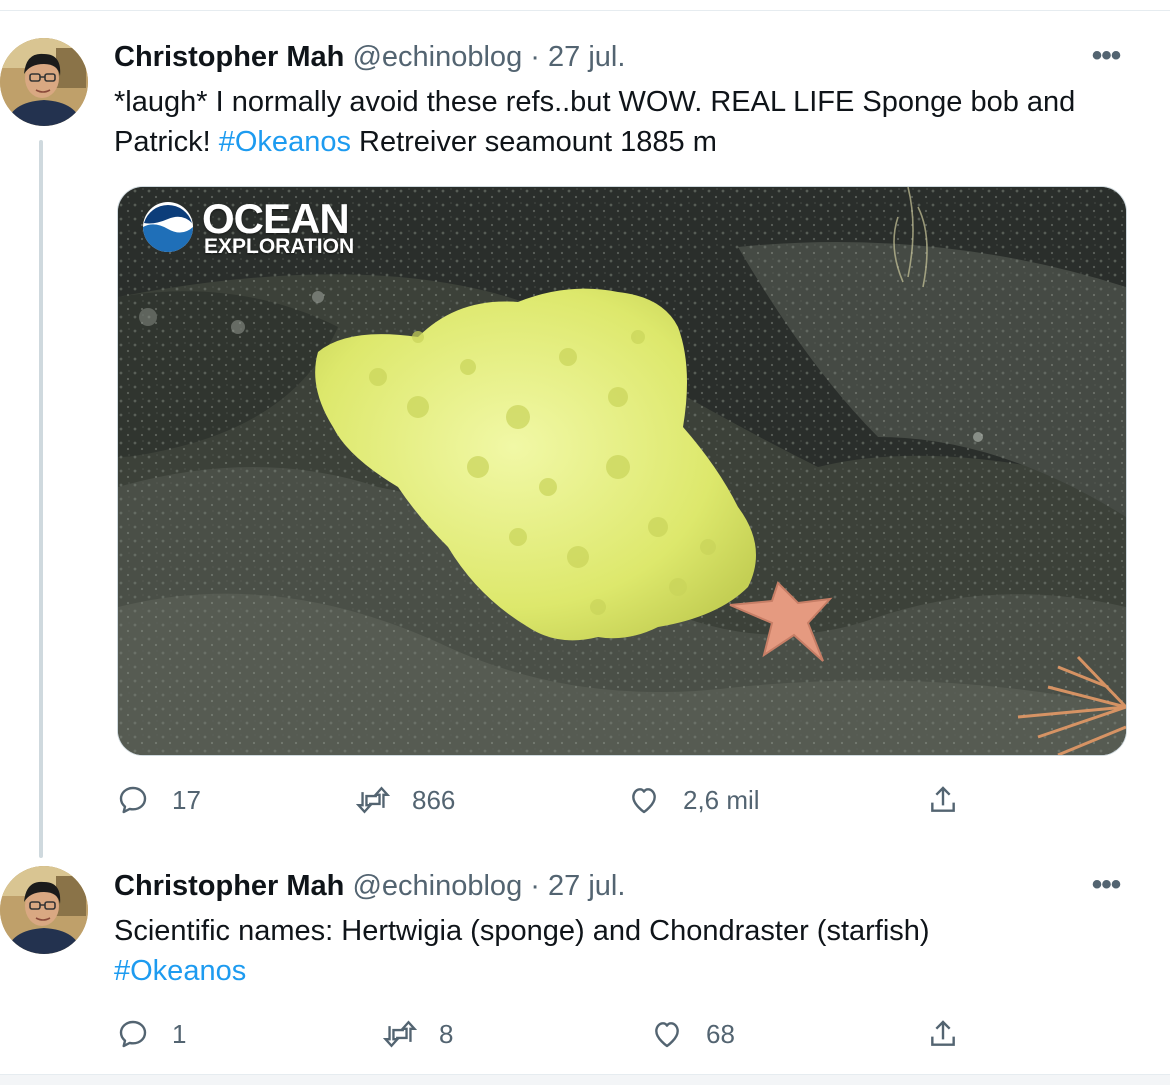 The height and width of the screenshot is (1085, 1170). I want to click on thread-connector-line, so click(41, 499).